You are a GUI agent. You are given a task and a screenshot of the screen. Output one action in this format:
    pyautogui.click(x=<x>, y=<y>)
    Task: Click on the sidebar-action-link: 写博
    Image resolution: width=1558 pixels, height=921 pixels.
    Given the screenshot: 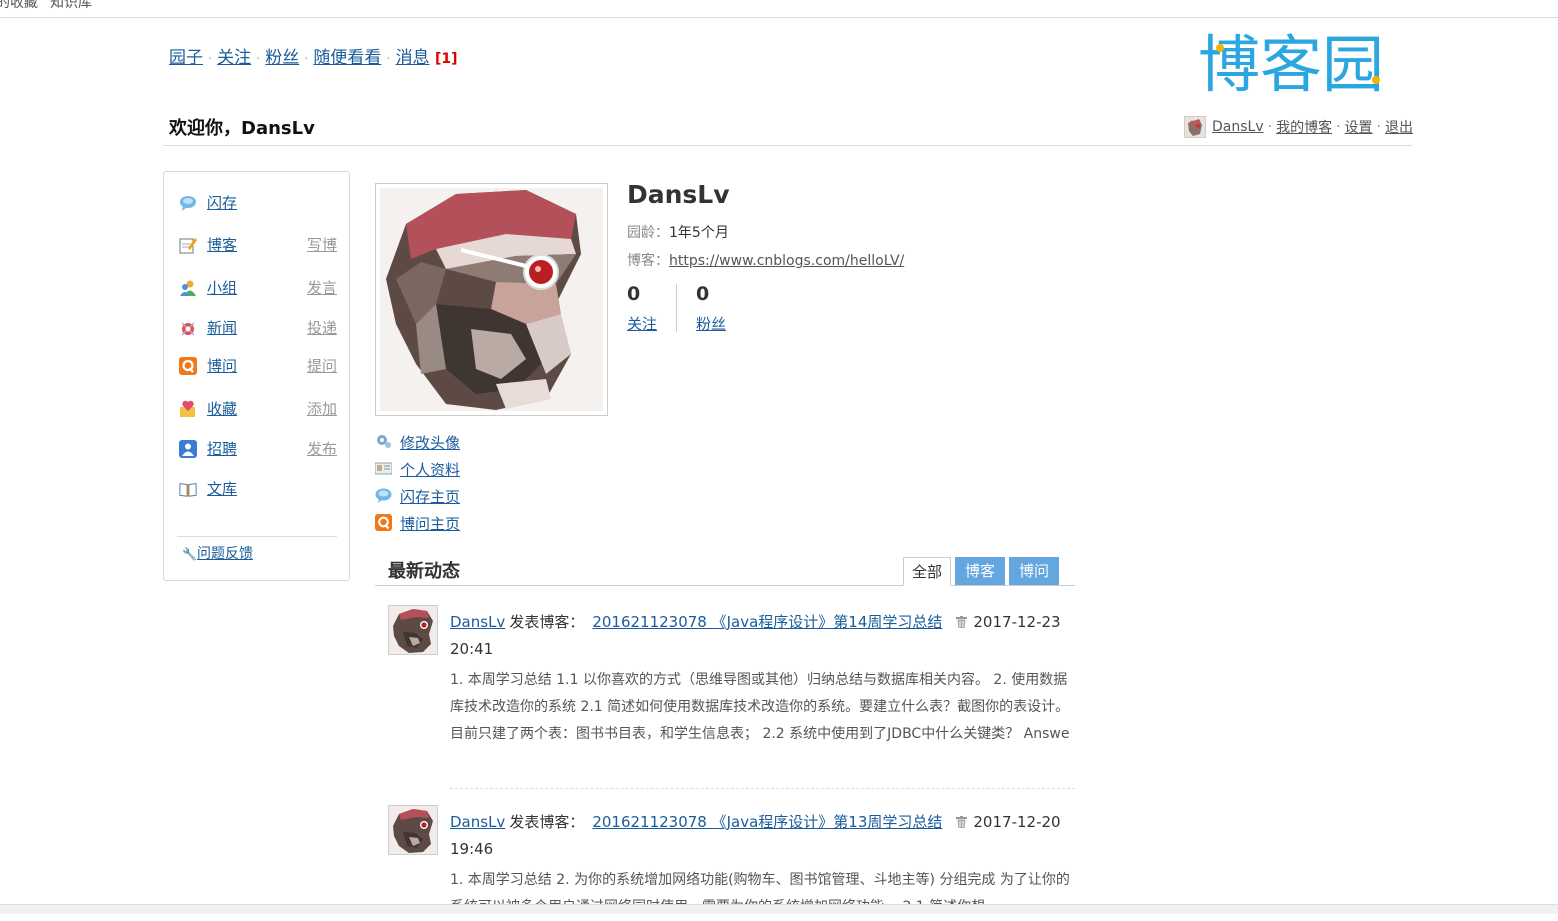 What is the action you would take?
    pyautogui.click(x=322, y=244)
    